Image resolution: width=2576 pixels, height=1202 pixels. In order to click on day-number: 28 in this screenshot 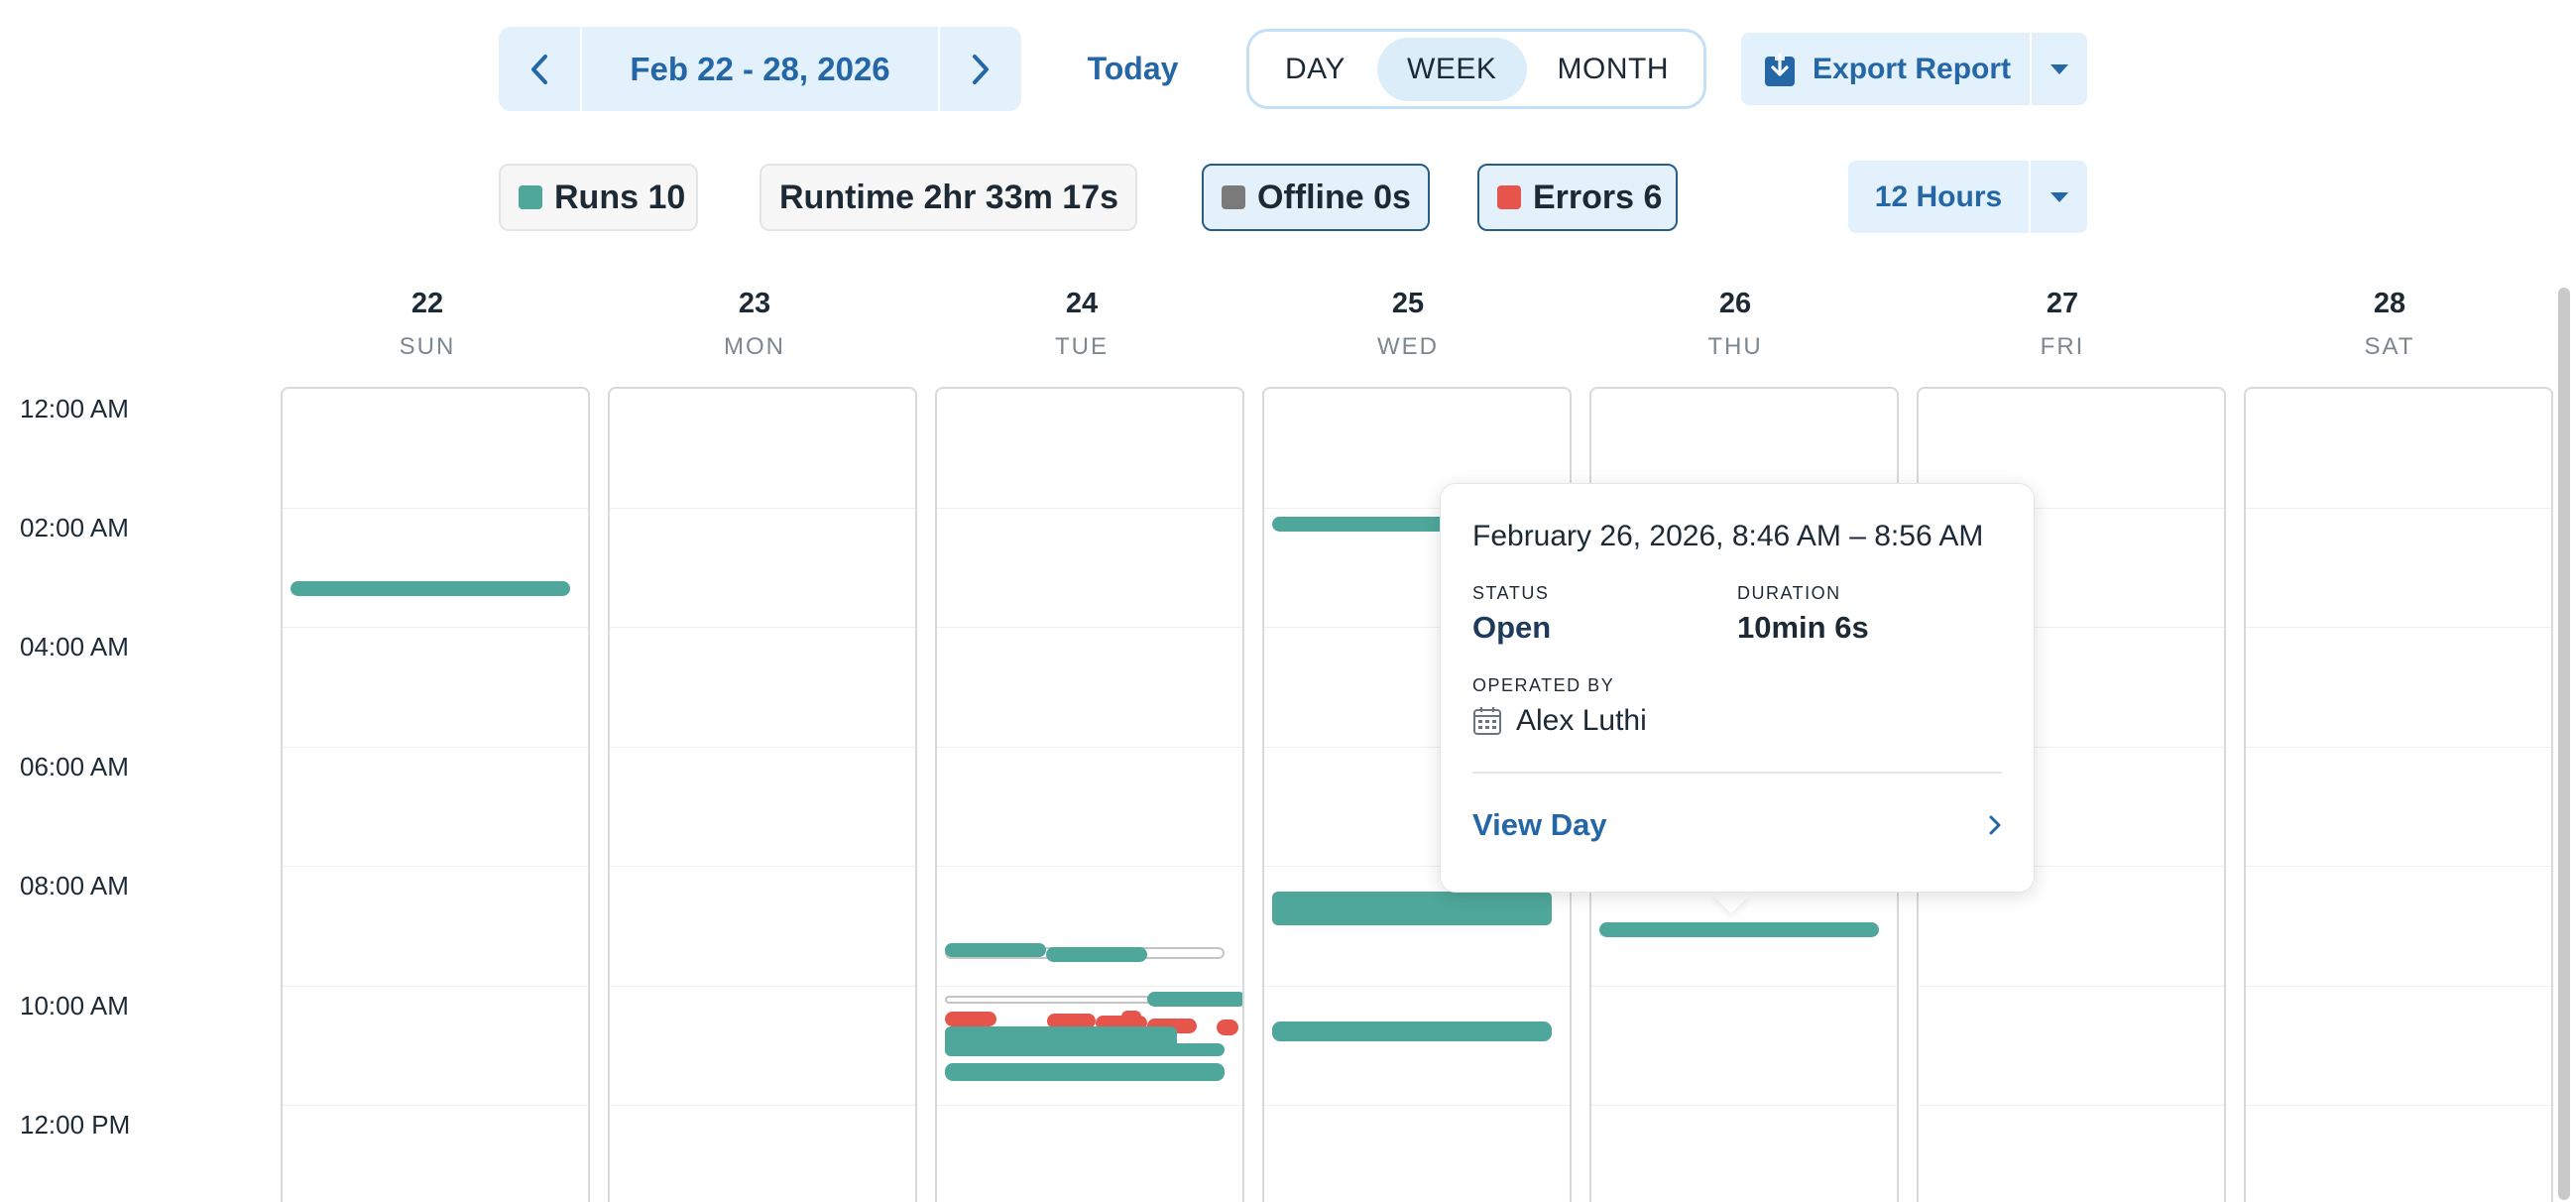, I will do `click(2390, 303)`.